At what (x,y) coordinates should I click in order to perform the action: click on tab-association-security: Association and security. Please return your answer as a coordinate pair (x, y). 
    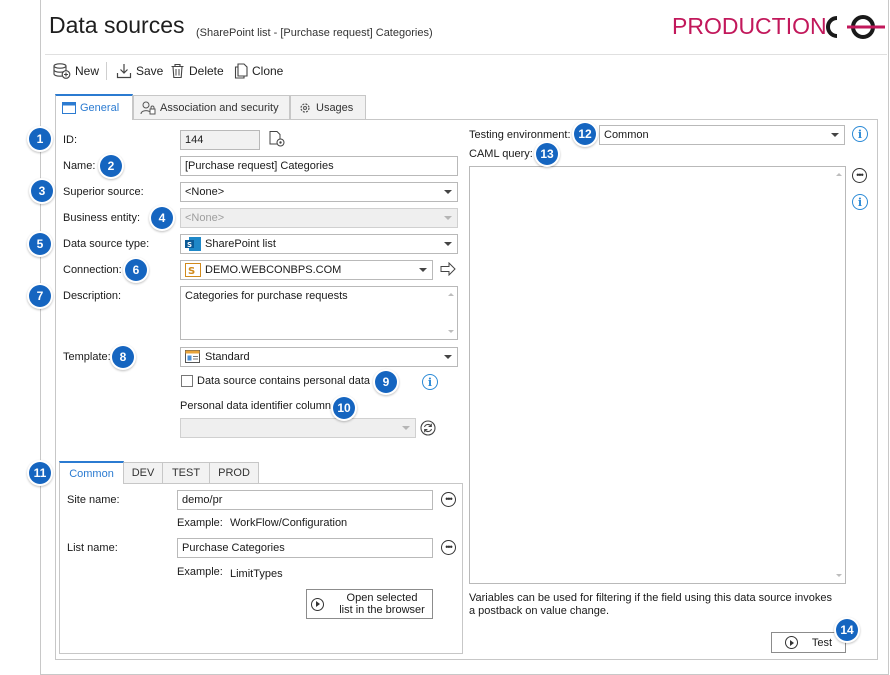
    Looking at the image, I should click on (211, 107).